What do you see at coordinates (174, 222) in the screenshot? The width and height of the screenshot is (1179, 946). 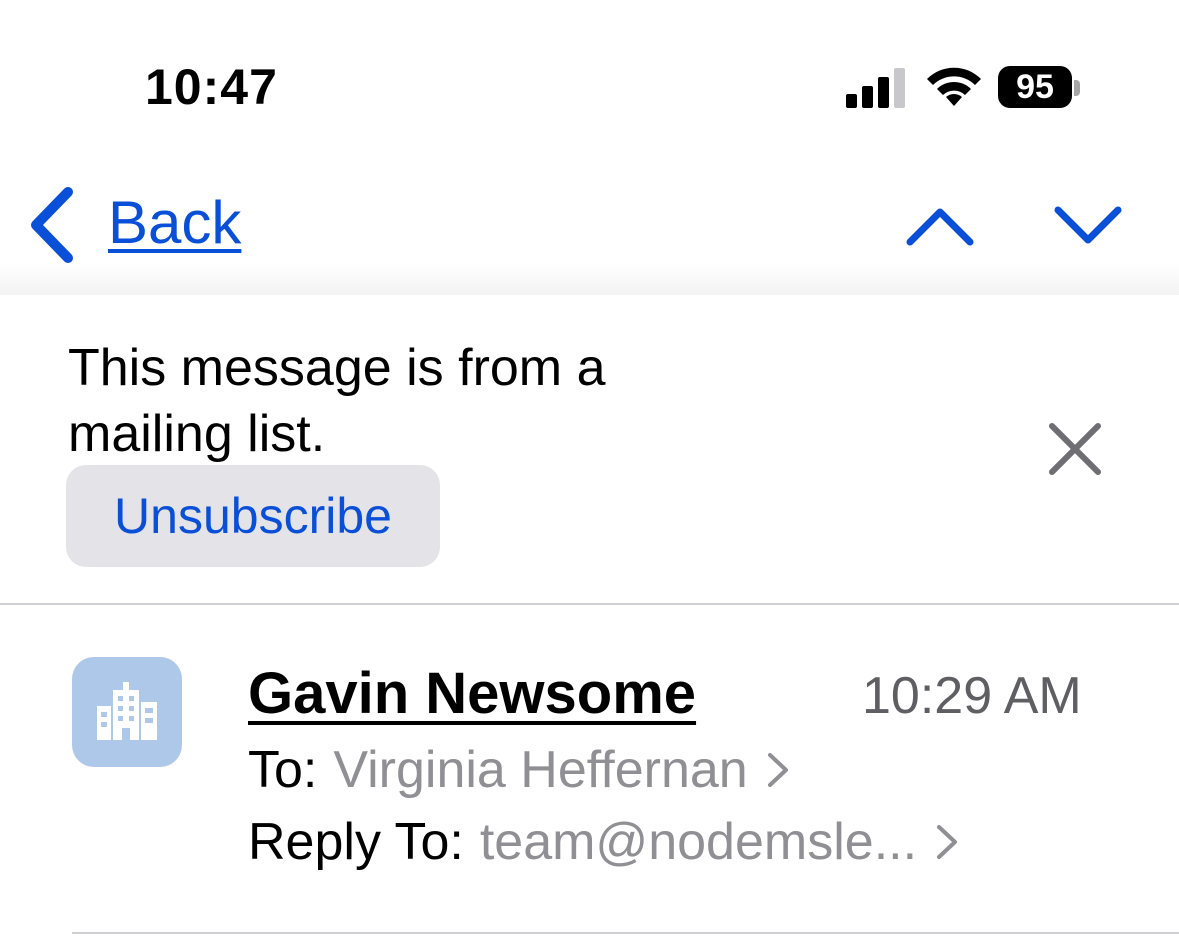 I see `back-button: Back` at bounding box center [174, 222].